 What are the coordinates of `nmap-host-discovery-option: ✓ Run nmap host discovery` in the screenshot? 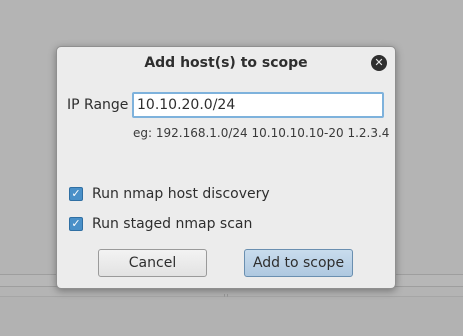 It's located at (169, 194).